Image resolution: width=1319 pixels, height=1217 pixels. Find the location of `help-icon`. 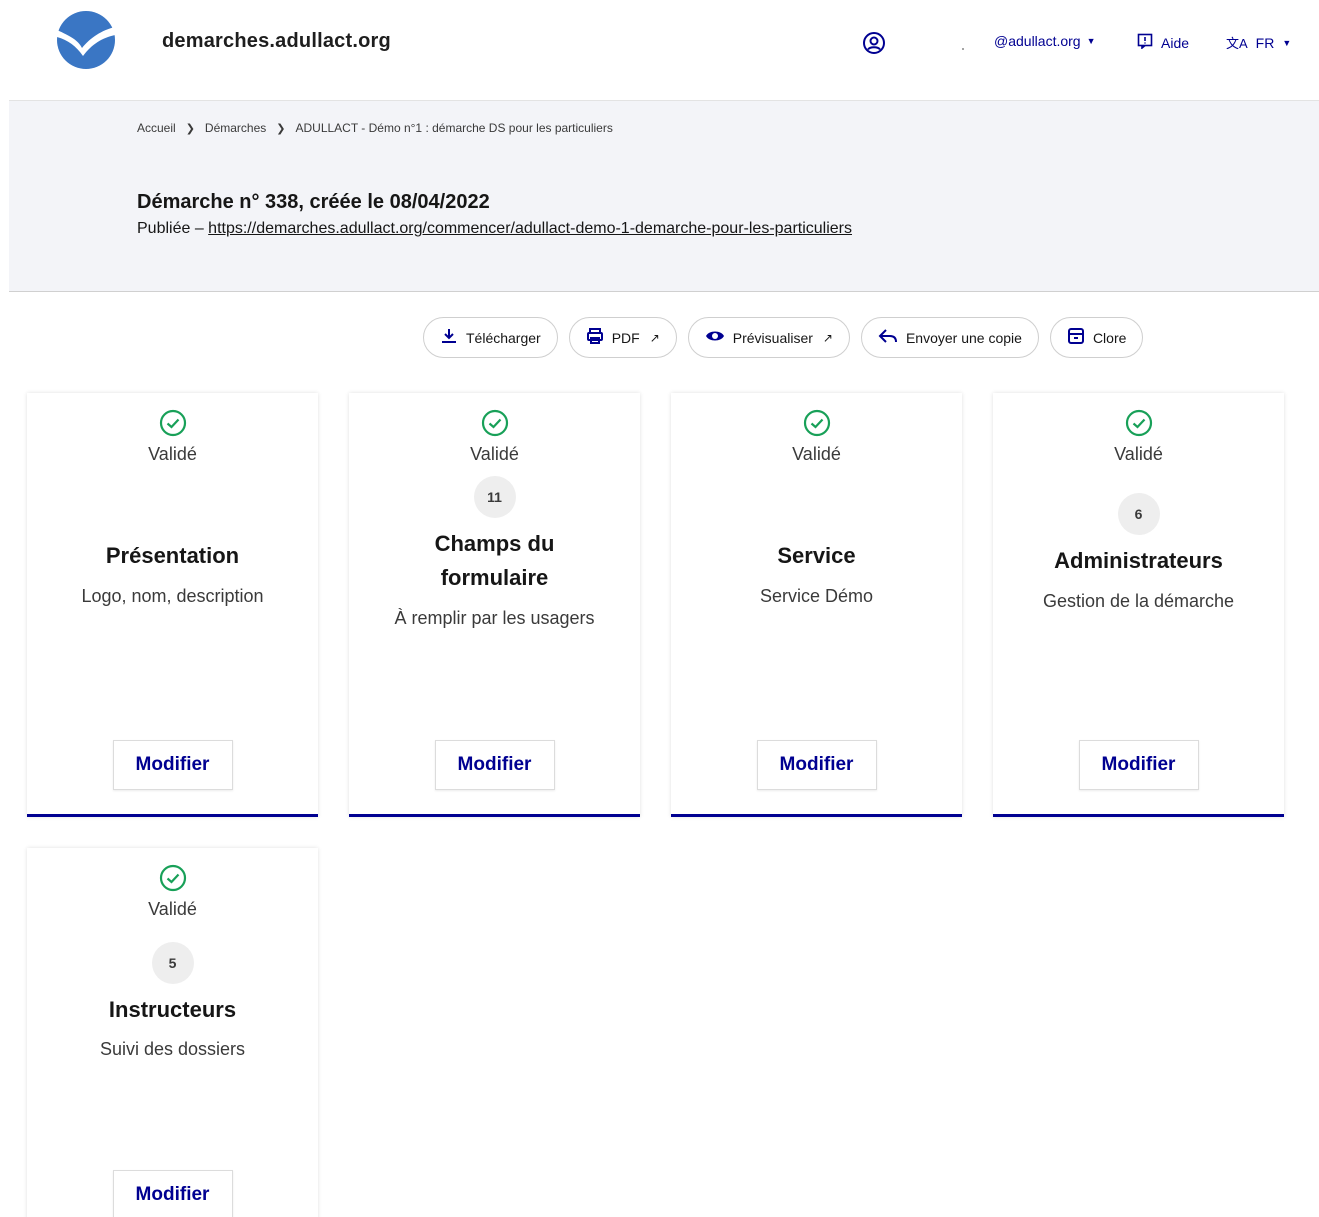

help-icon is located at coordinates (1145, 42).